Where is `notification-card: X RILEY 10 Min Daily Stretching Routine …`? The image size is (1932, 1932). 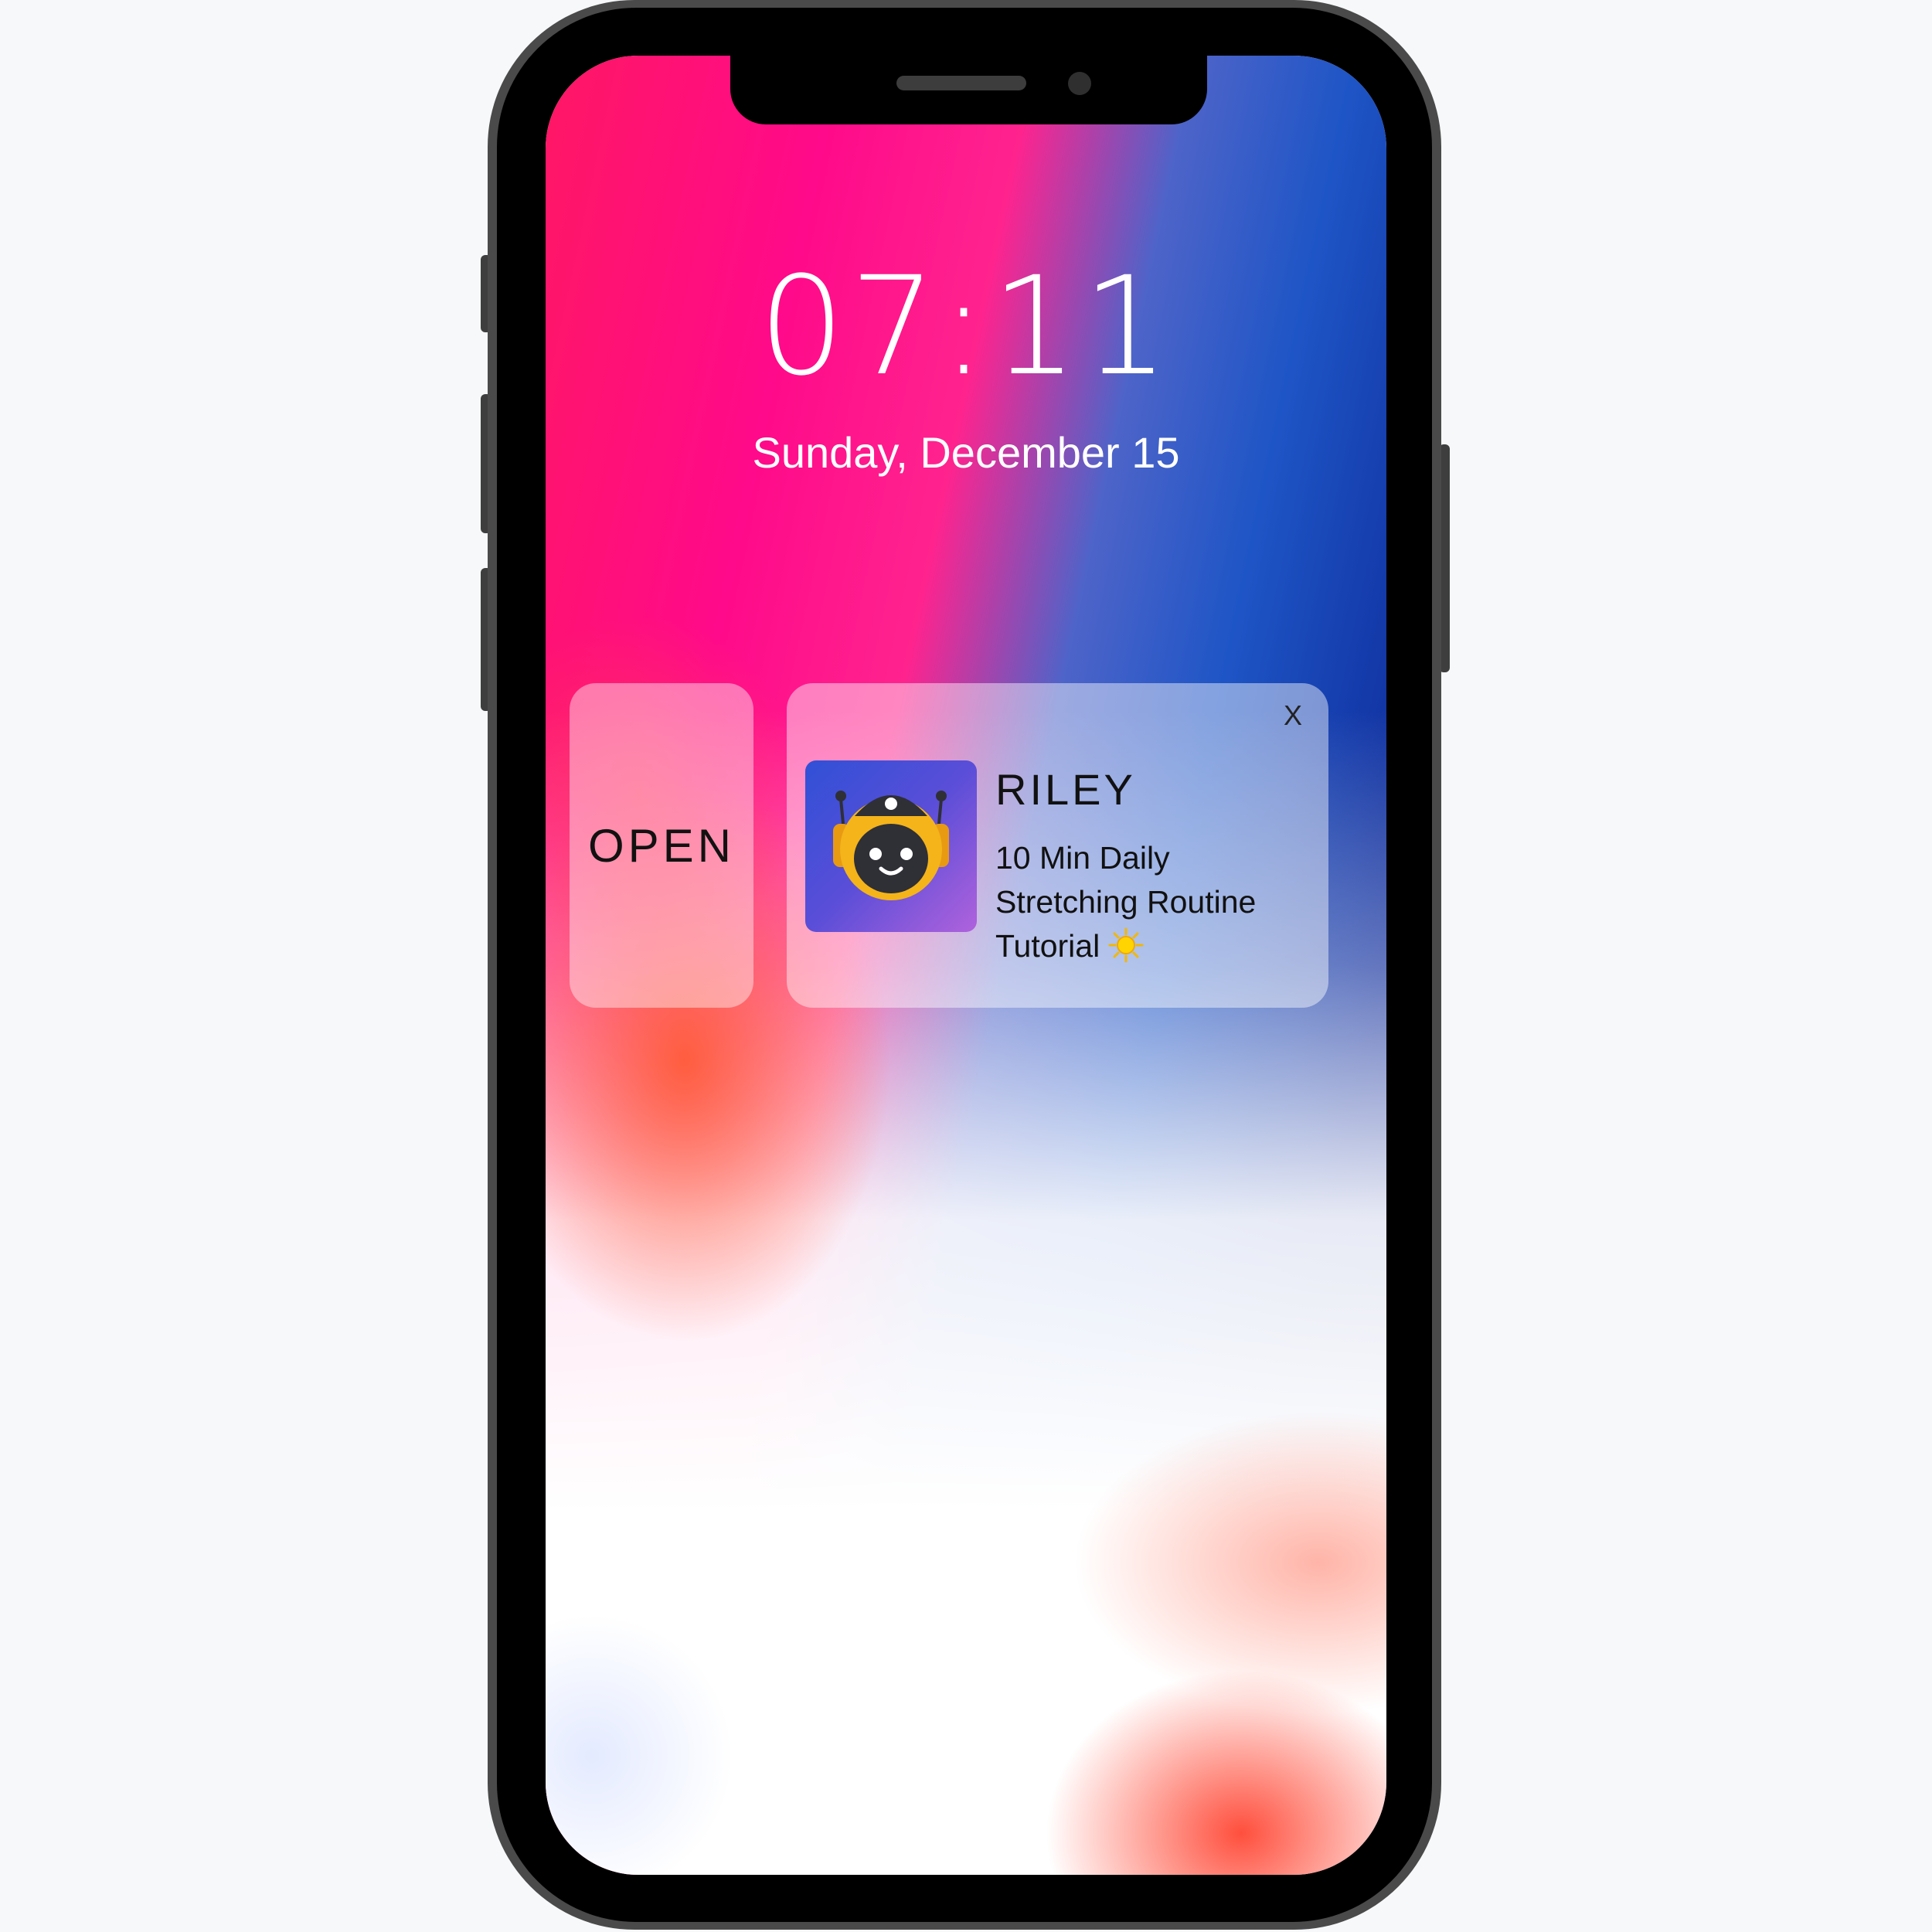 notification-card: X RILEY 10 Min Daily Stretching Routine … is located at coordinates (1057, 845).